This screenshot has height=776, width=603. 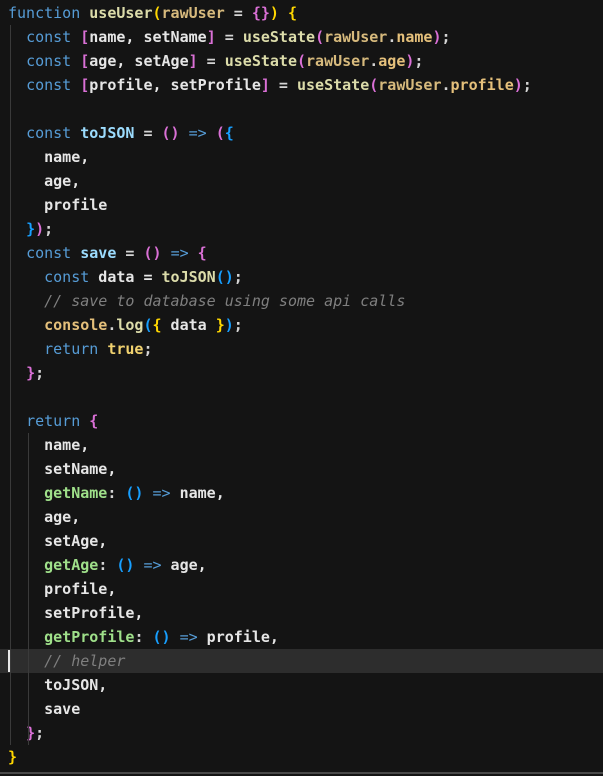 I want to click on code-token: save, so click(x=44, y=709).